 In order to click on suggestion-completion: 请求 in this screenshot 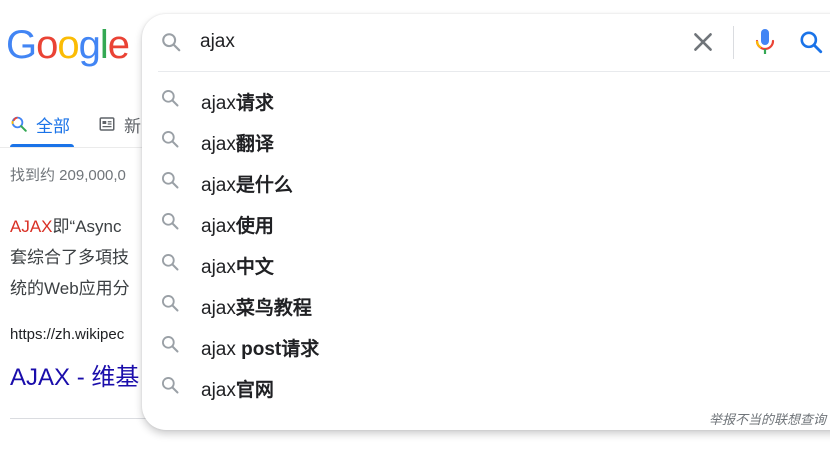, I will do `click(254, 103)`.